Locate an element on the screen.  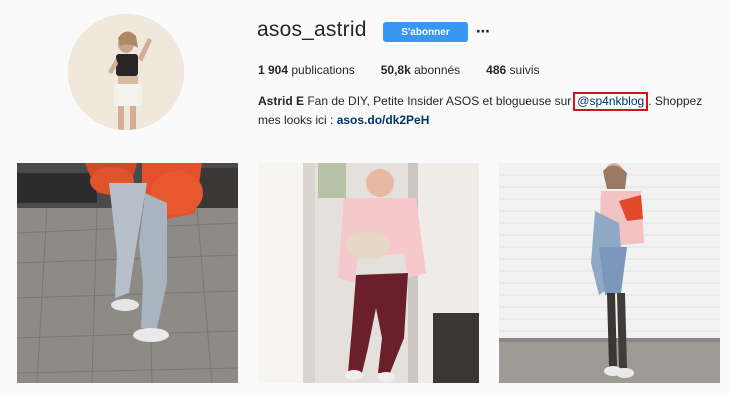
followers-count: 50,8k is located at coordinates (395, 70).